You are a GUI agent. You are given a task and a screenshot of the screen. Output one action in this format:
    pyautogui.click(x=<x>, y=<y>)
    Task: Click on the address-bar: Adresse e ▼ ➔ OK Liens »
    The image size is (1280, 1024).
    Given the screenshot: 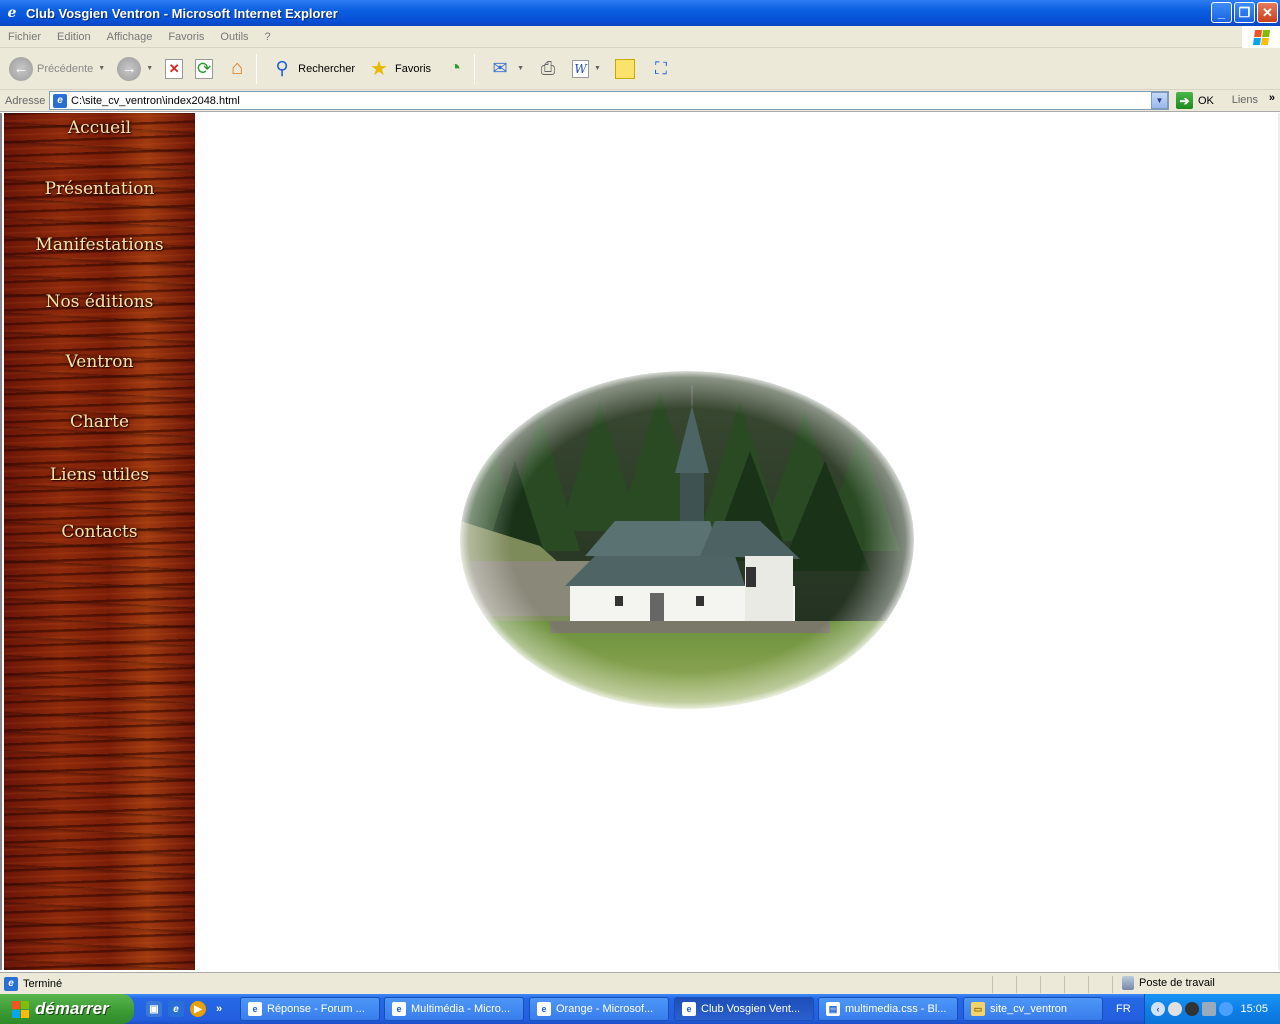 What is the action you would take?
    pyautogui.click(x=640, y=101)
    